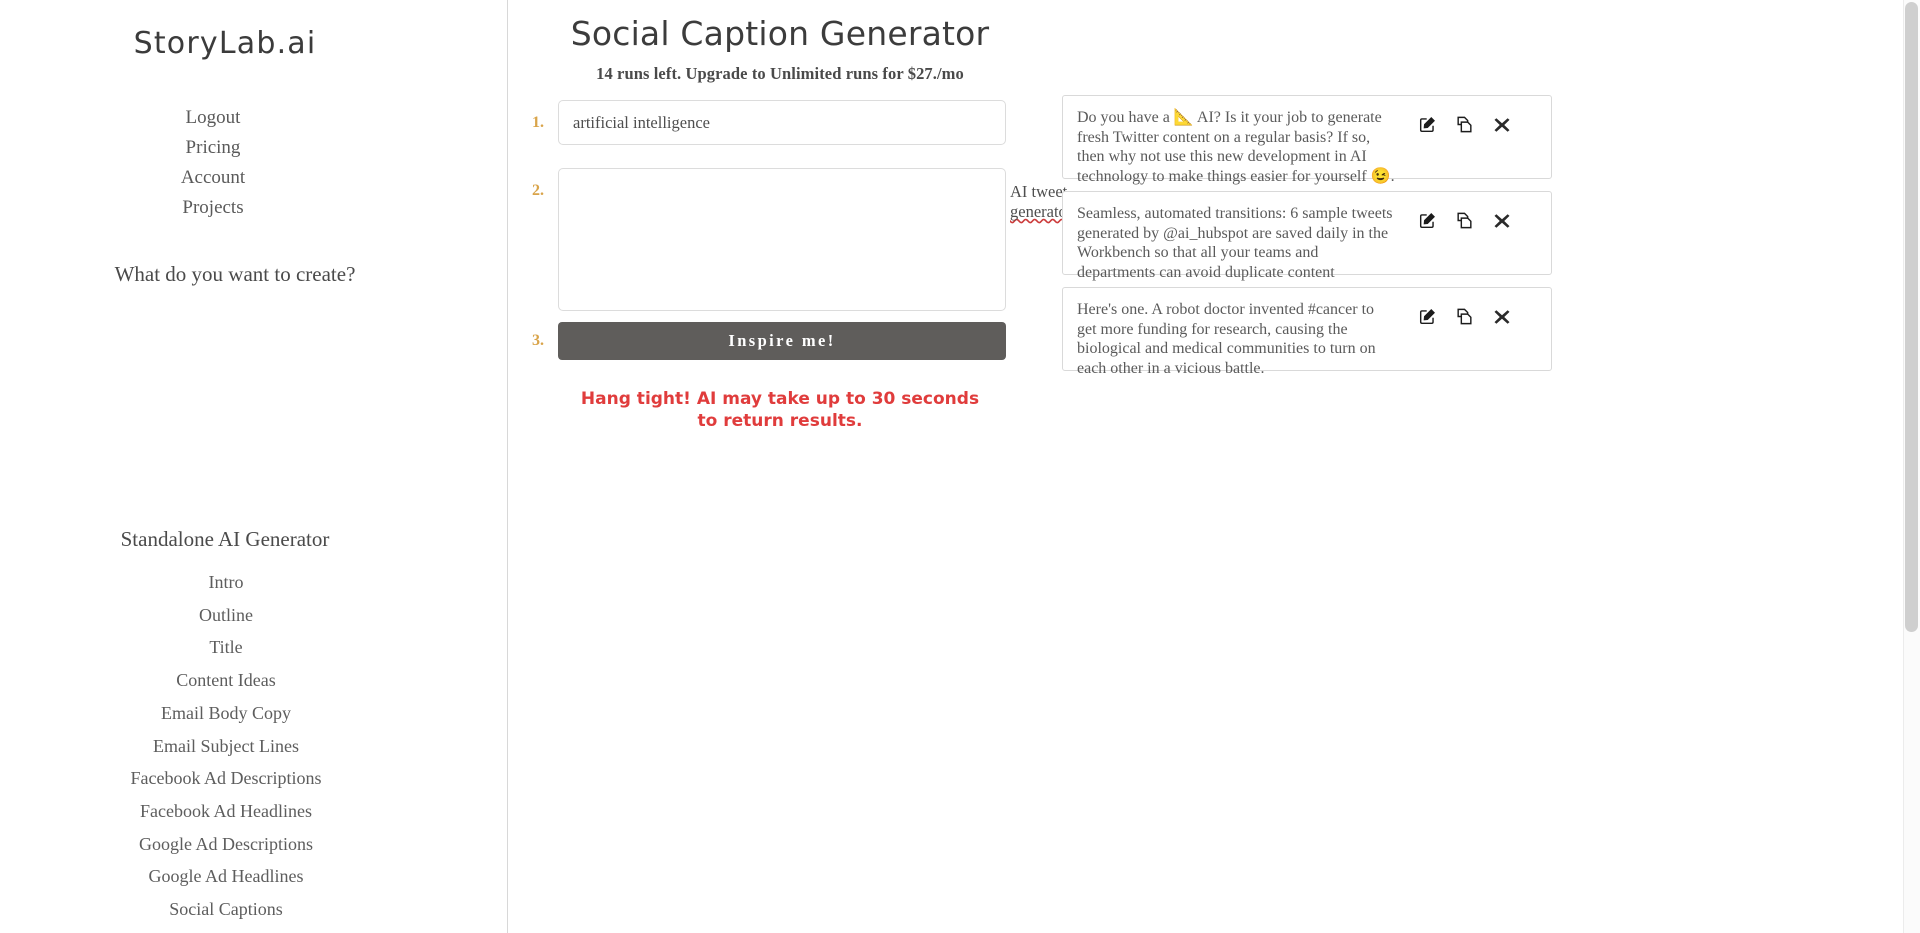  I want to click on description-textarea, so click(782, 239).